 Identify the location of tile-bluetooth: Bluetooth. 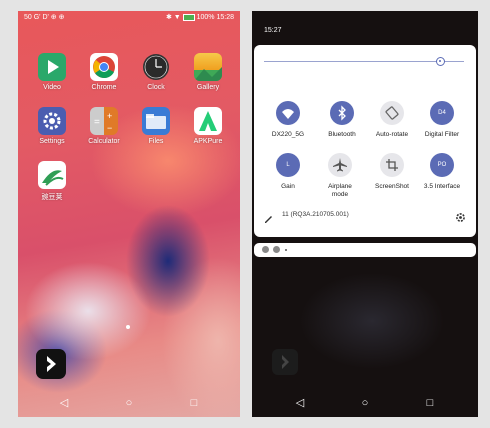
(342, 120).